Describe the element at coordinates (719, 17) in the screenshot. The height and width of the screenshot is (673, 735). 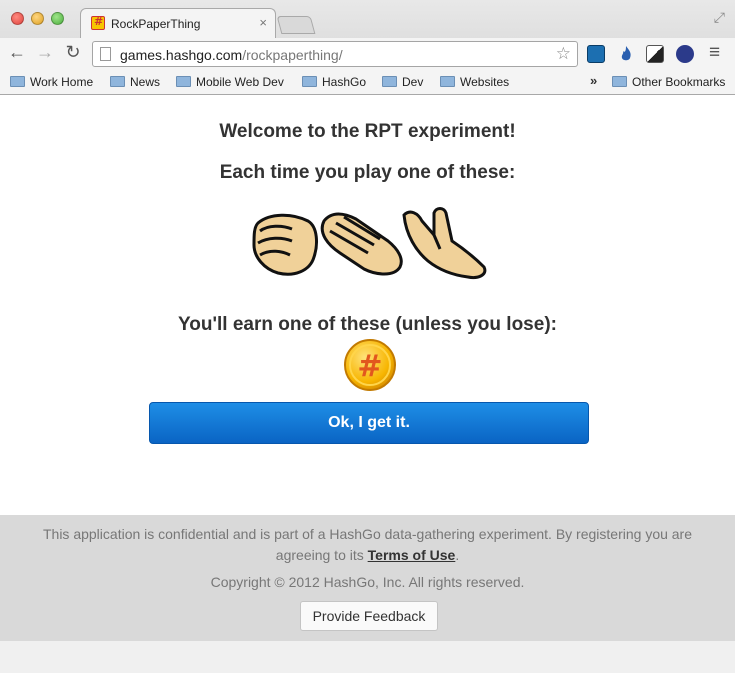
I see `fullscreen-icon: ⤢` at that location.